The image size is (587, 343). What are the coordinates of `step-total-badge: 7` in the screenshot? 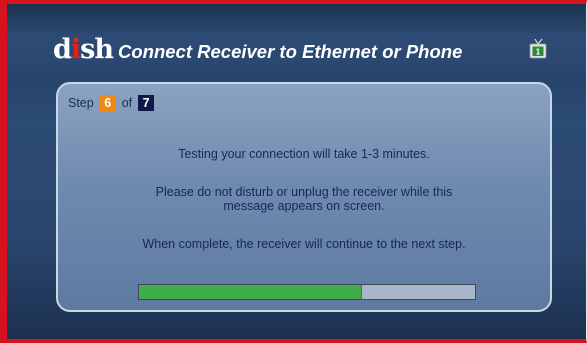 It's located at (146, 103).